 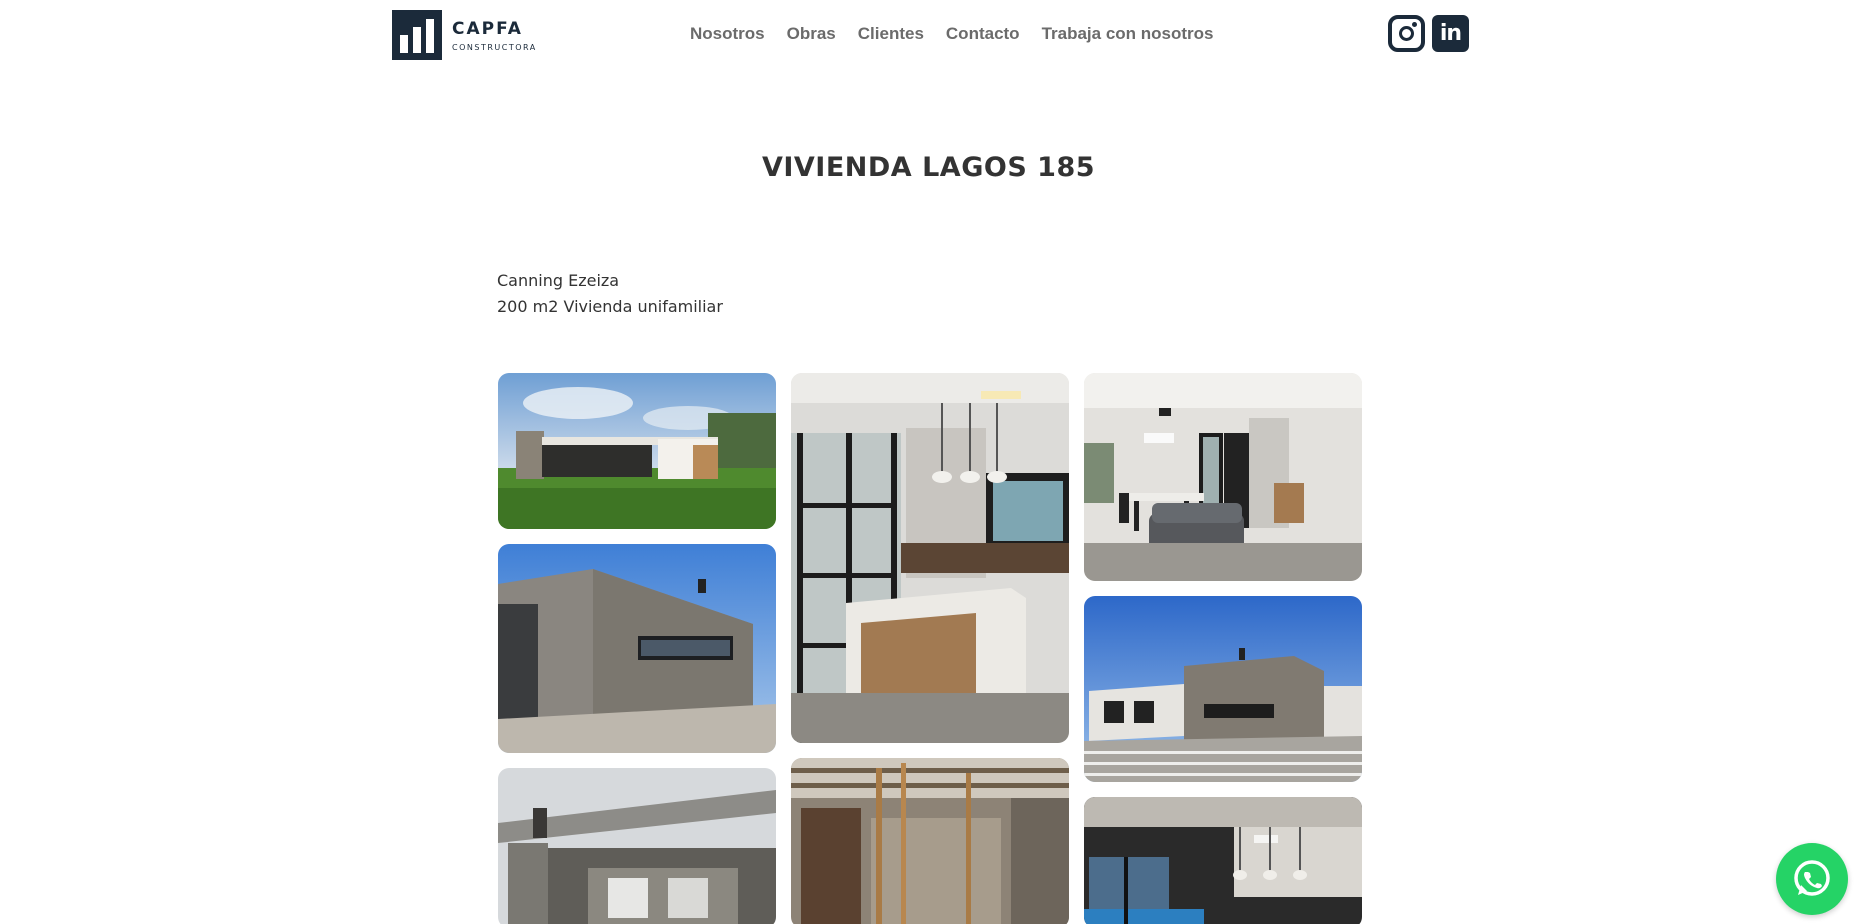 I want to click on logo-name: CAPFA, so click(x=487, y=28).